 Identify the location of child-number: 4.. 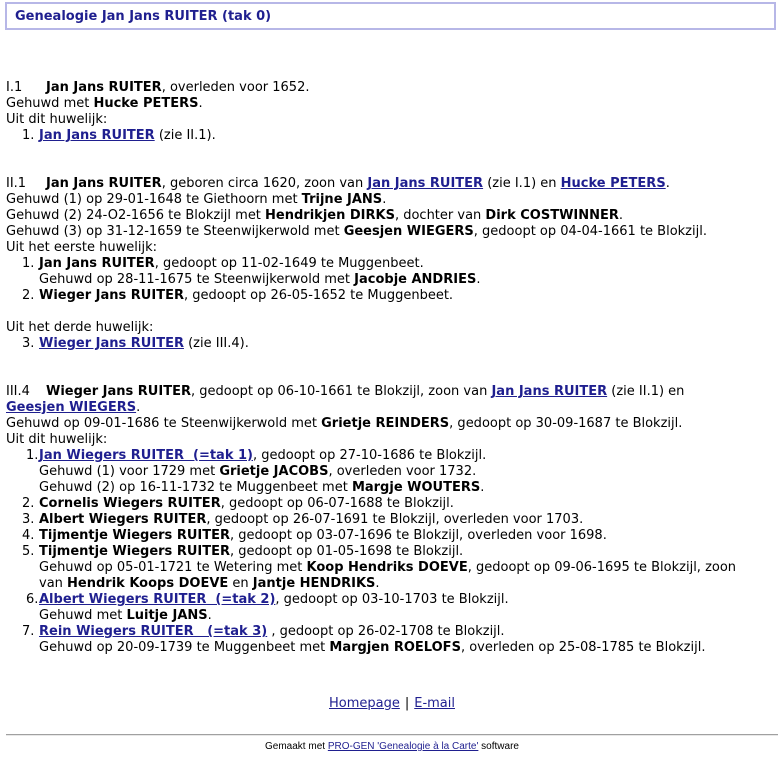
(28, 535).